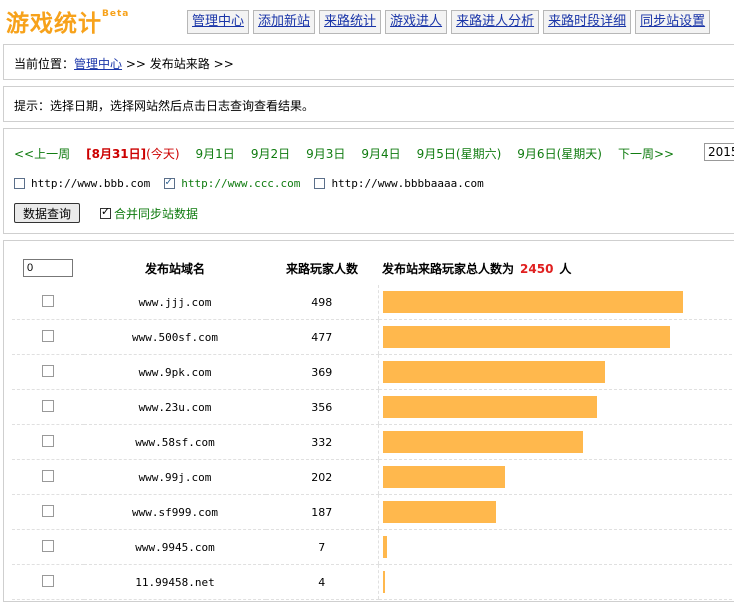  What do you see at coordinates (175, 337) in the screenshot?
I see `row-domain: www.500sf.com` at bounding box center [175, 337].